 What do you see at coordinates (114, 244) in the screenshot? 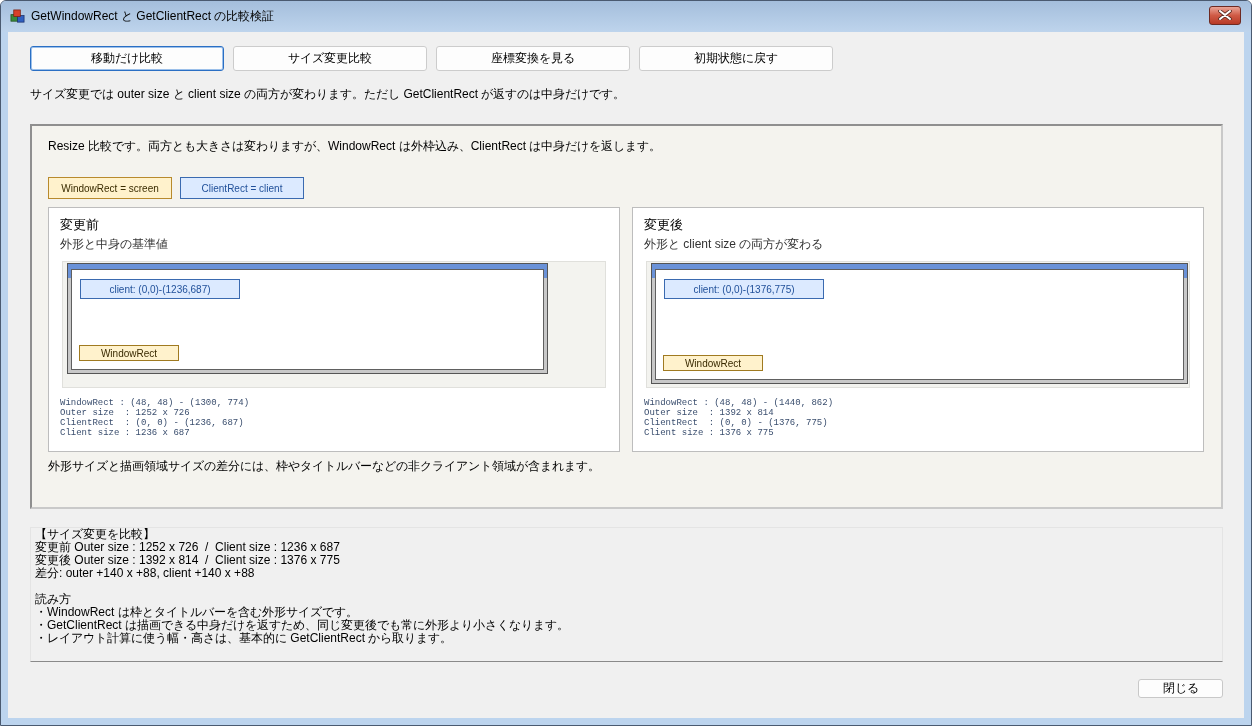
I see `card-subtitle: 外形と中身の基準値` at bounding box center [114, 244].